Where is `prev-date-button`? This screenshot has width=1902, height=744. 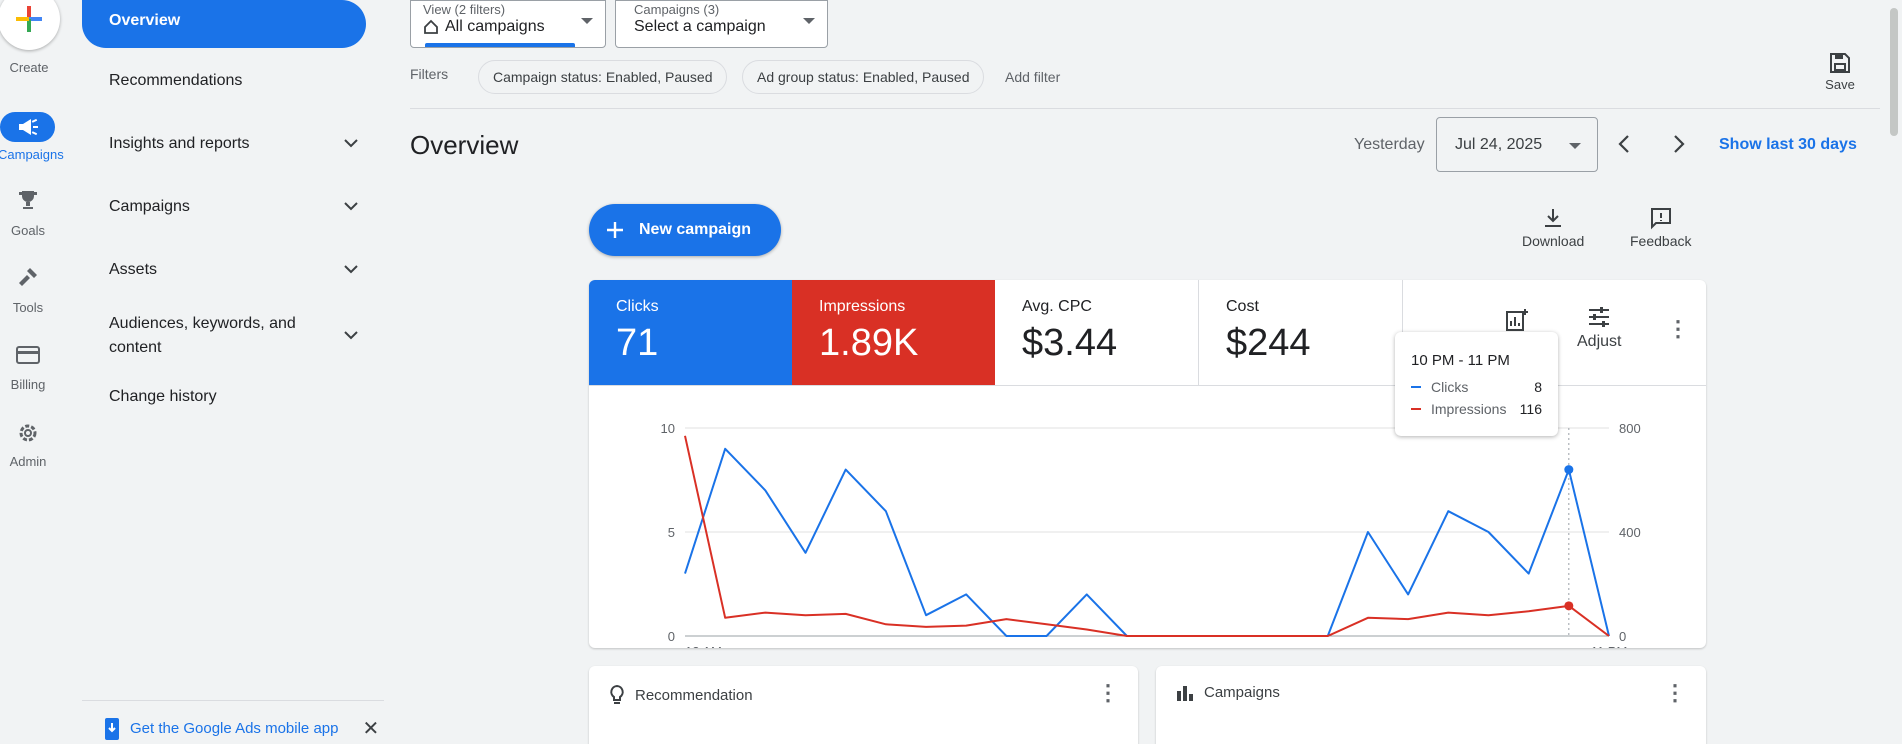 prev-date-button is located at coordinates (1624, 147).